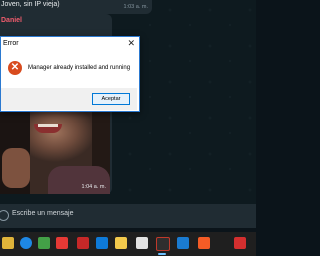 The width and height of the screenshot is (320, 256). What do you see at coordinates (12, 20) in the screenshot?
I see `sender-name: Daniel` at bounding box center [12, 20].